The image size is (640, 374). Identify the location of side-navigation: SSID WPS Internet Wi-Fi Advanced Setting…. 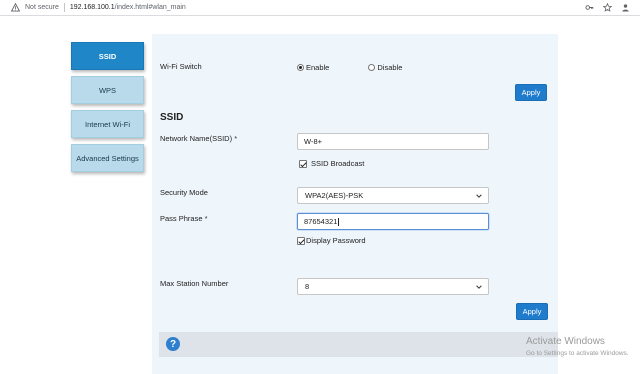
(107, 110).